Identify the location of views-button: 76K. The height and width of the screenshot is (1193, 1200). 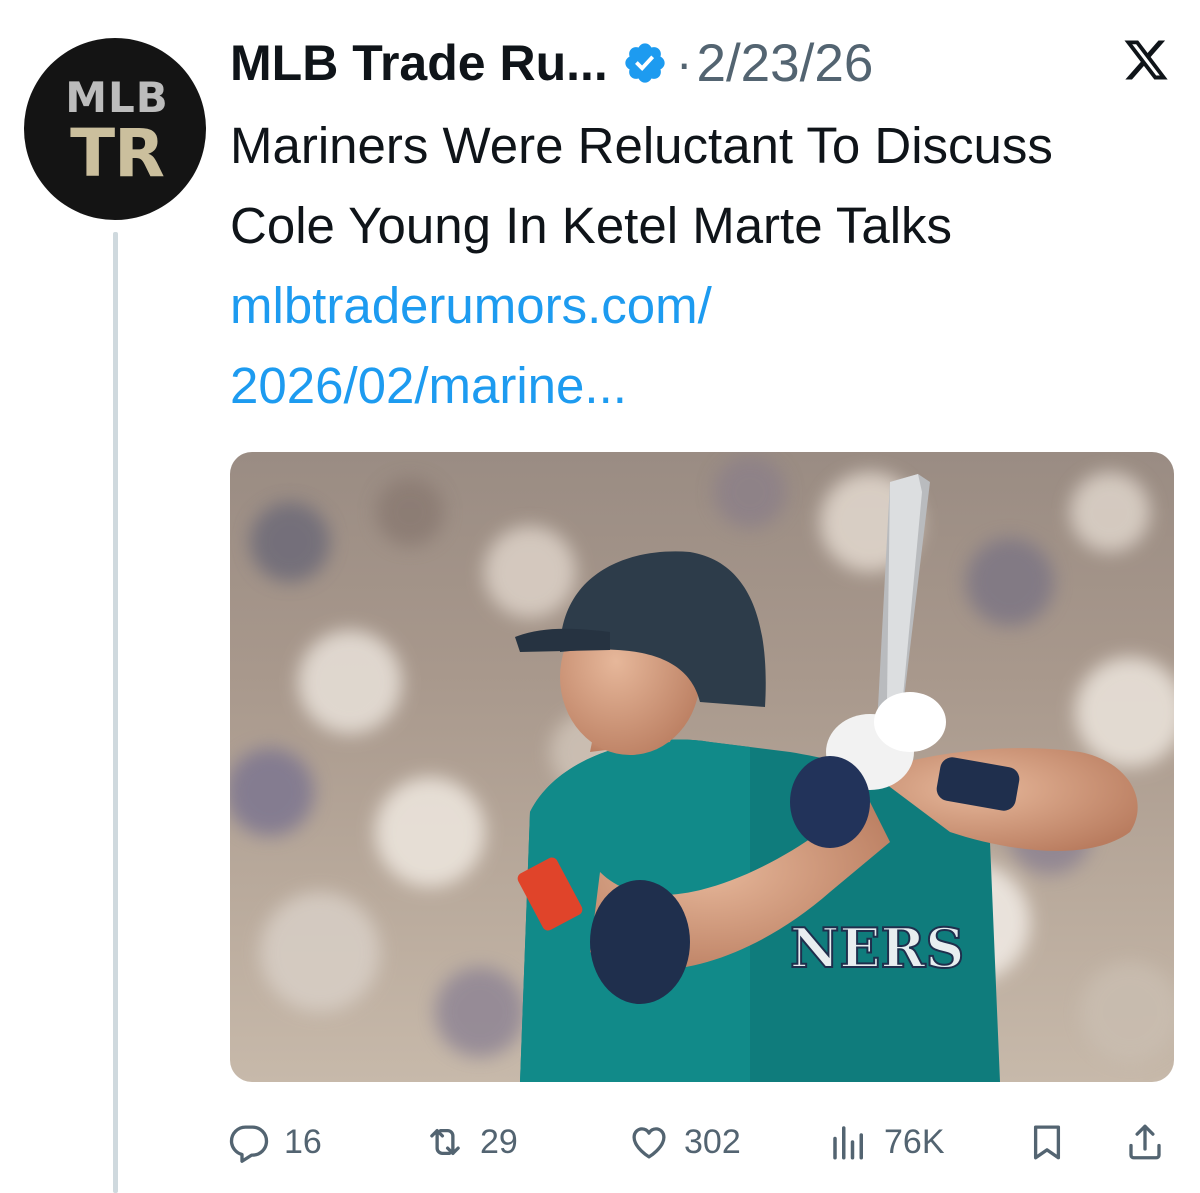
(886, 1142).